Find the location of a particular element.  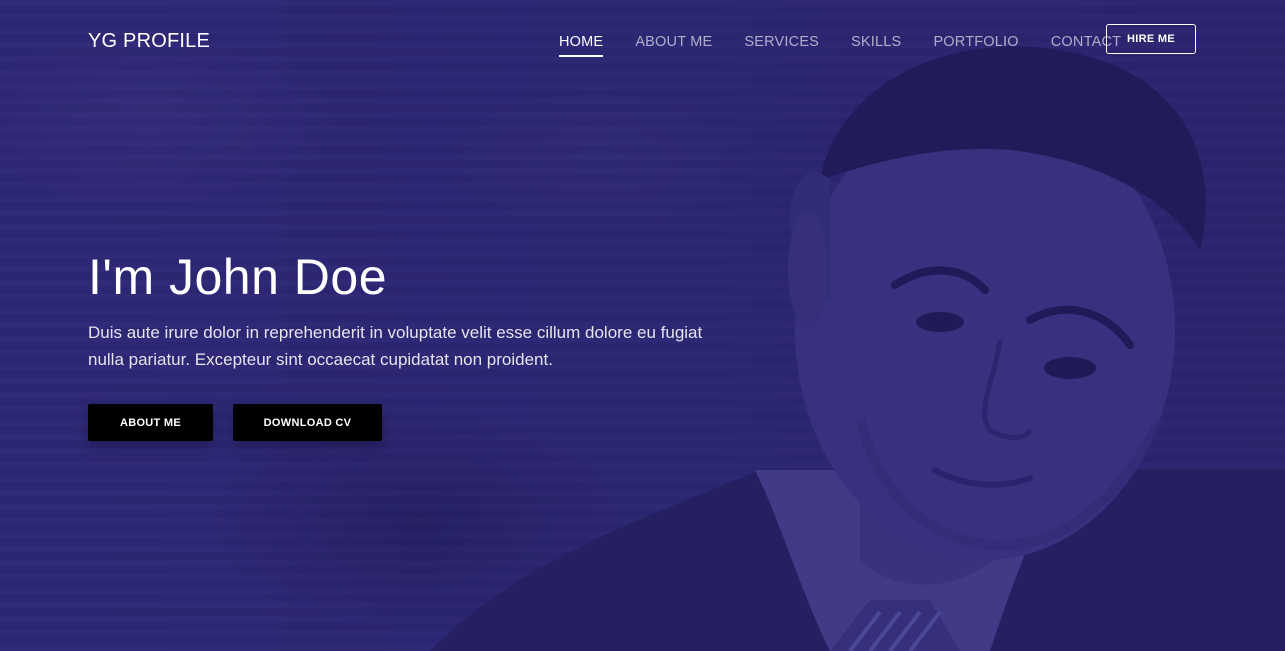

nav-item-about: ABOUT ME is located at coordinates (673, 45).